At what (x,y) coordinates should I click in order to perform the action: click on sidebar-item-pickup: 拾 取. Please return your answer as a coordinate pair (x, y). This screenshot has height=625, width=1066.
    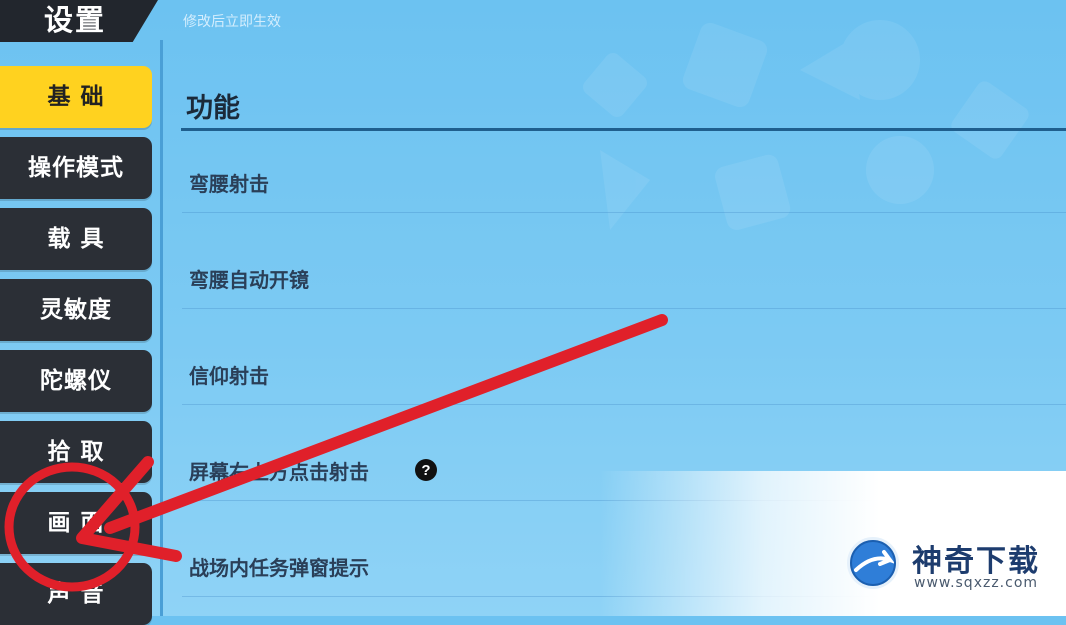
    Looking at the image, I should click on (76, 452).